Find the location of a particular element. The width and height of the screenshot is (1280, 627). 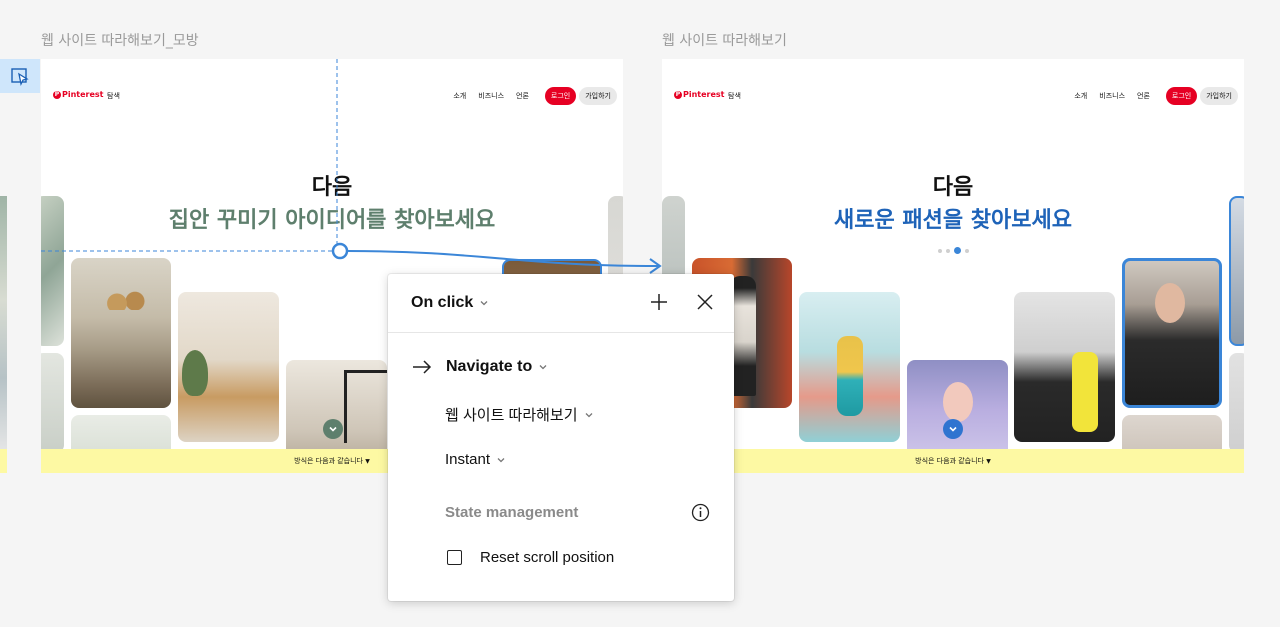

trigger-dropdown: On click is located at coordinates (450, 303).